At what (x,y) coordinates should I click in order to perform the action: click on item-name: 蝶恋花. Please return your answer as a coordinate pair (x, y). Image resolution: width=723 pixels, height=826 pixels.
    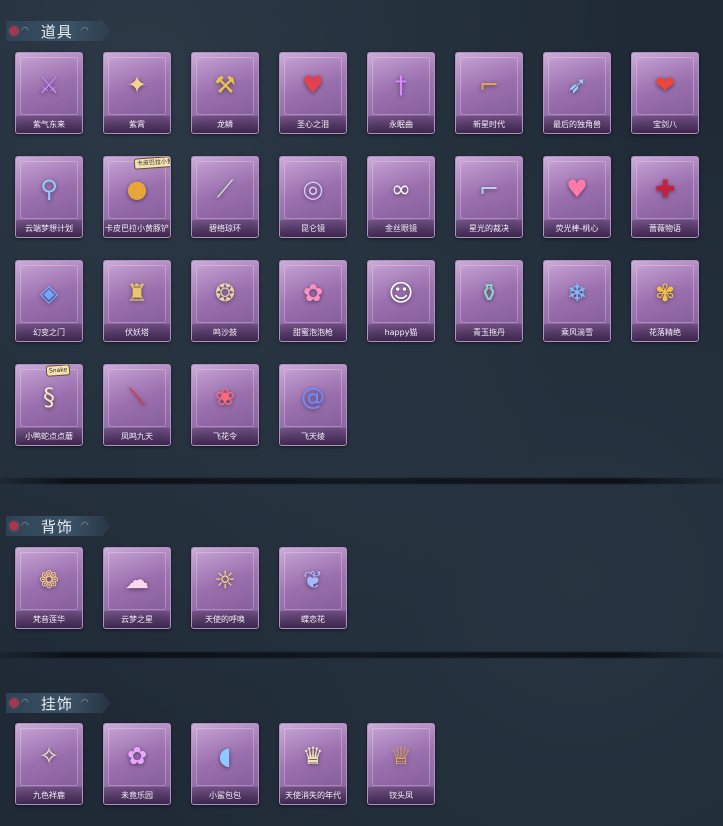
    Looking at the image, I should click on (313, 619).